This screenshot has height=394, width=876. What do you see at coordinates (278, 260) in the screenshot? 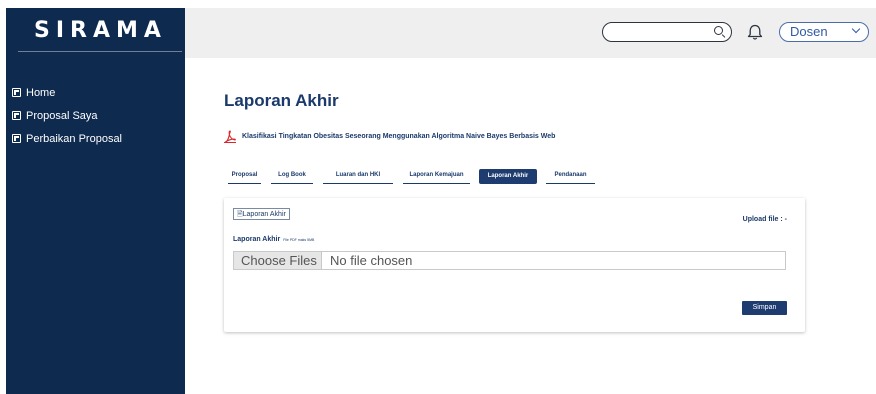
I see `choose-files-button: Choose Files` at bounding box center [278, 260].